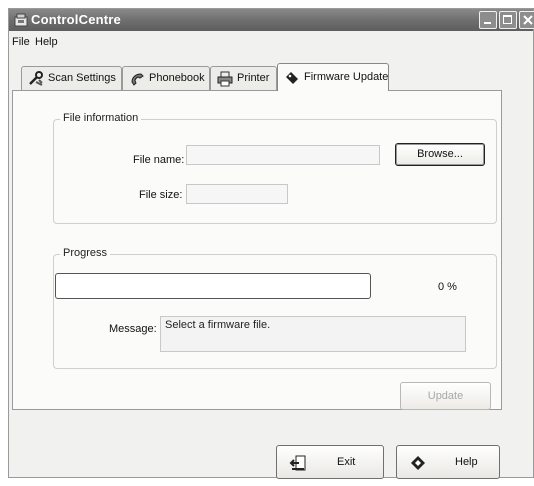 This screenshot has height=486, width=534. Describe the element at coordinates (271, 20) in the screenshot. I see `title-bar: ControlCentre` at that location.